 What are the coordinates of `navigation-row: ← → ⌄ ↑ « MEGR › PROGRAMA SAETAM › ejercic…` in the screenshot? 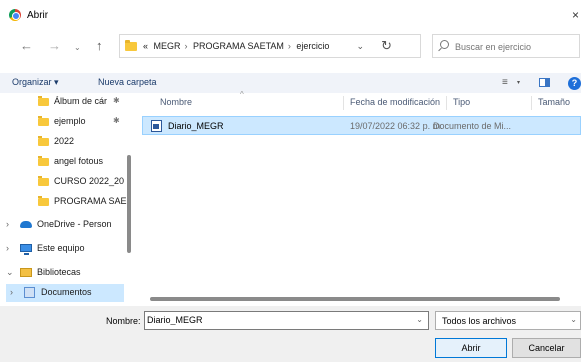 It's located at (290, 47).